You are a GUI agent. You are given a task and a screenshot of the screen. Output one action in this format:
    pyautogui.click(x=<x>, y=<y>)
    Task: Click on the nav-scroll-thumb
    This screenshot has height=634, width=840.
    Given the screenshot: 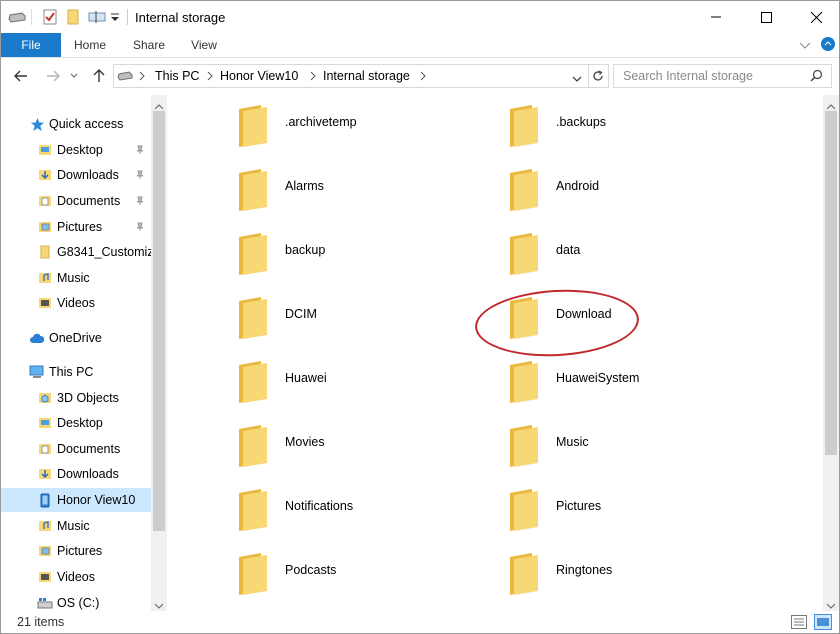 What is the action you would take?
    pyautogui.click(x=159, y=321)
    